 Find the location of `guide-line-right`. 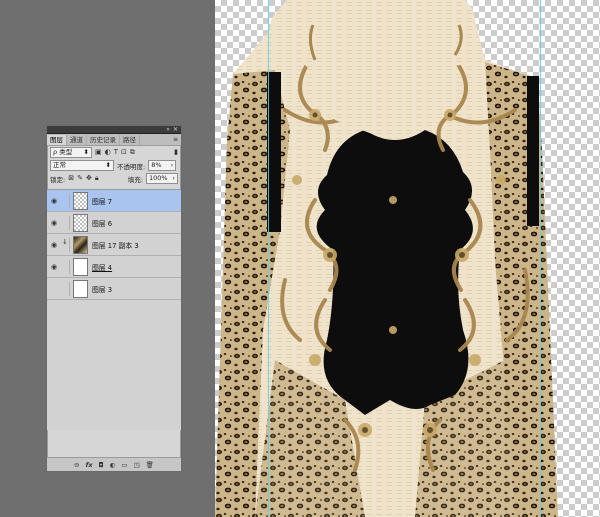

guide-line-right is located at coordinates (540, 258).